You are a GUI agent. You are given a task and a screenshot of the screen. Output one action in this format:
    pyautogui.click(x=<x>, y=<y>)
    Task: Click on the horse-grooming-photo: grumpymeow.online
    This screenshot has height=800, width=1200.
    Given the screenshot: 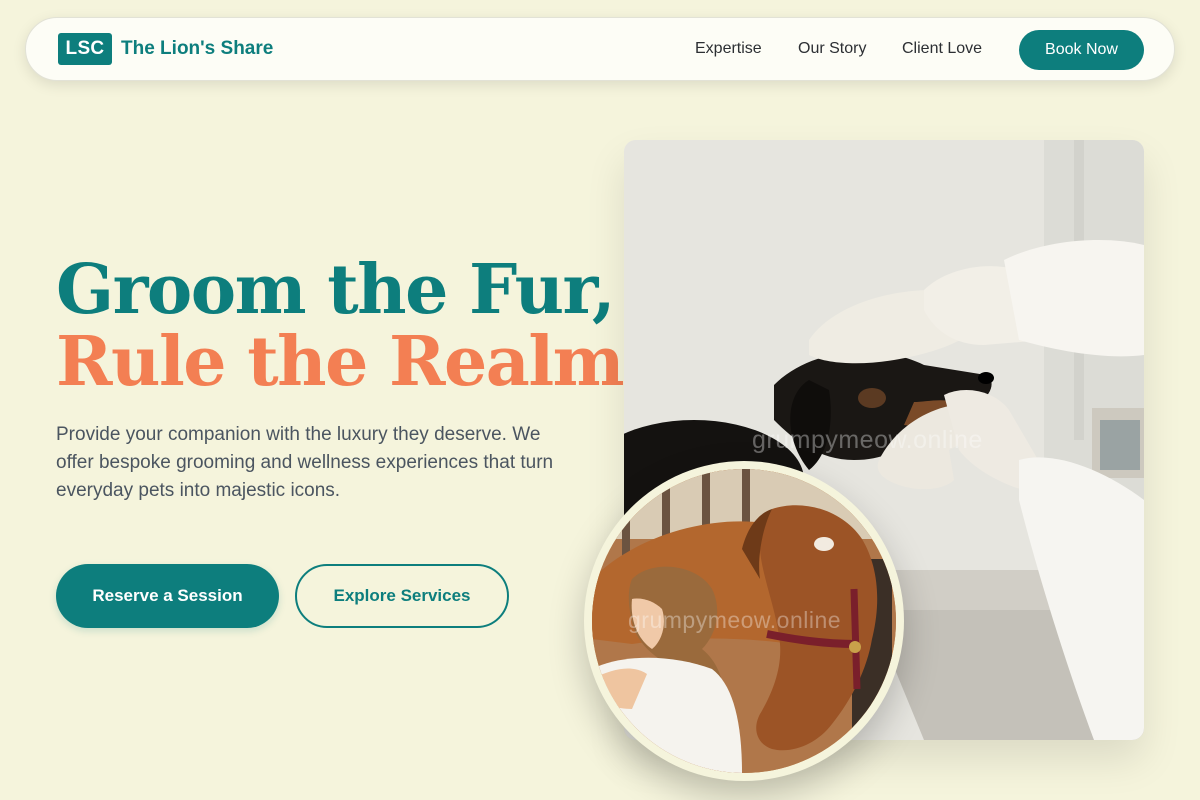 What is the action you would take?
    pyautogui.click(x=744, y=621)
    